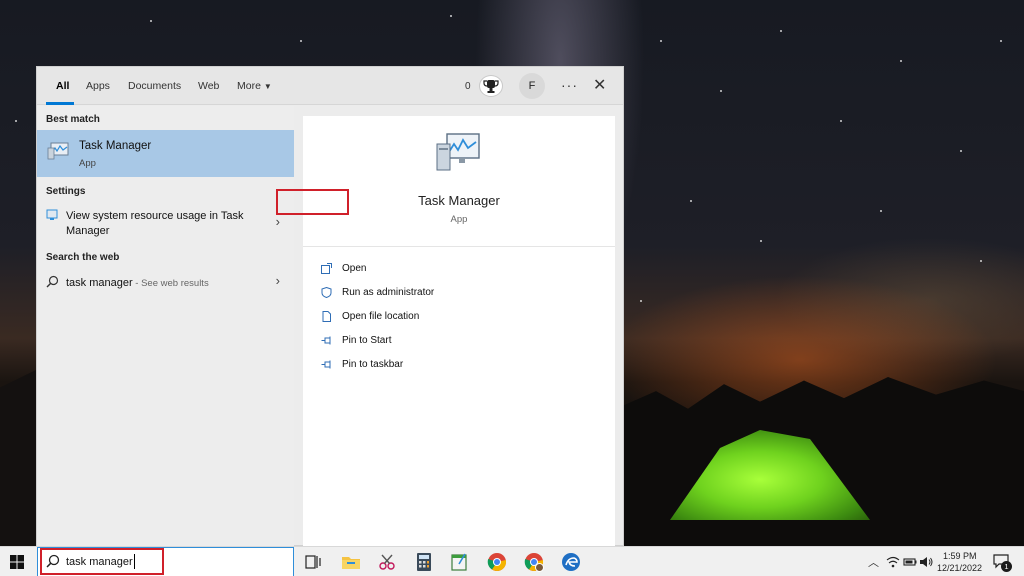  I want to click on avatar: F, so click(532, 86).